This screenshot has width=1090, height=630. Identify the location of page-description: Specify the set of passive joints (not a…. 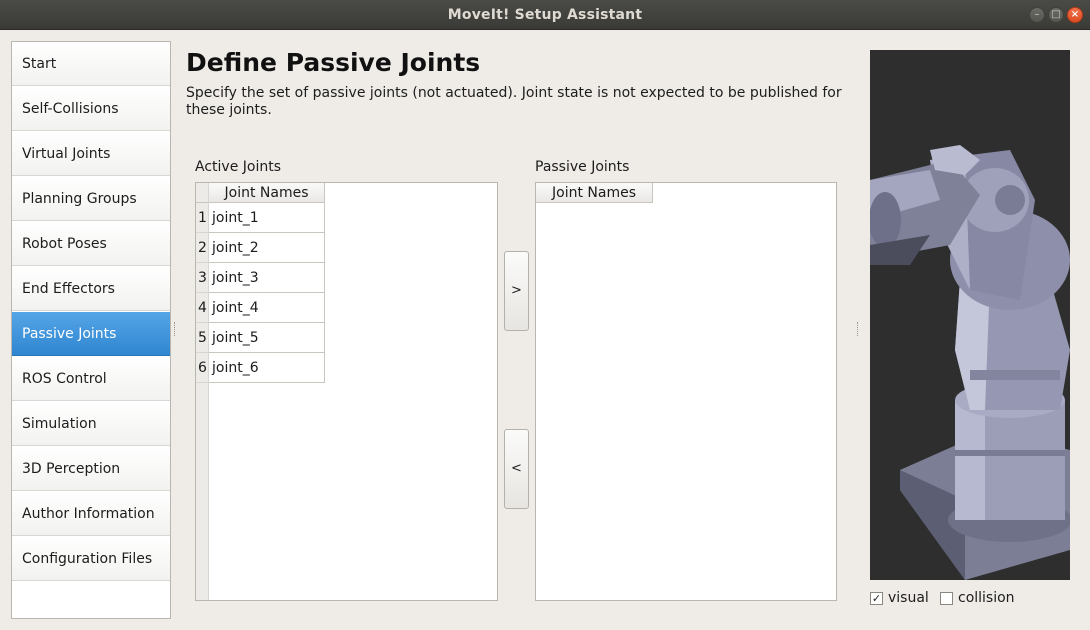
(514, 101).